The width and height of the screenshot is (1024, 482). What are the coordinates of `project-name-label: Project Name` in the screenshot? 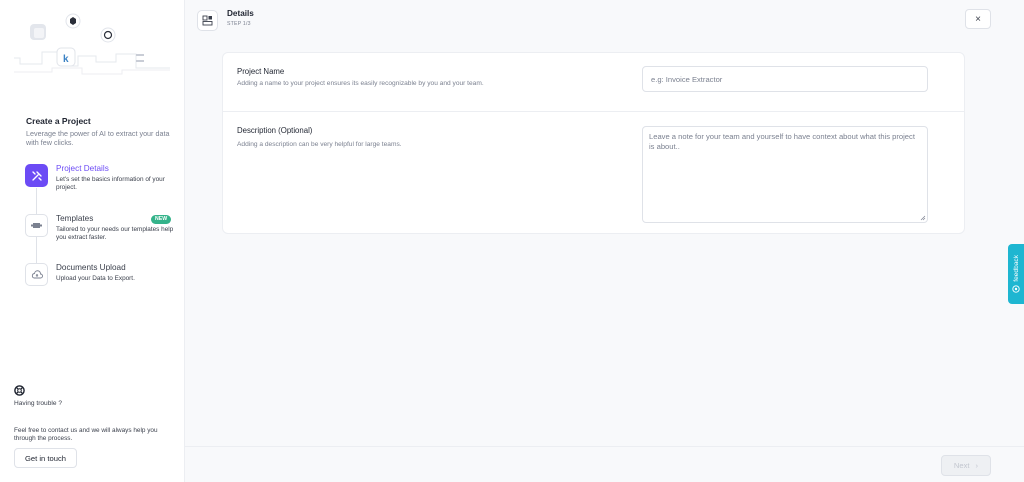 It's located at (261, 71).